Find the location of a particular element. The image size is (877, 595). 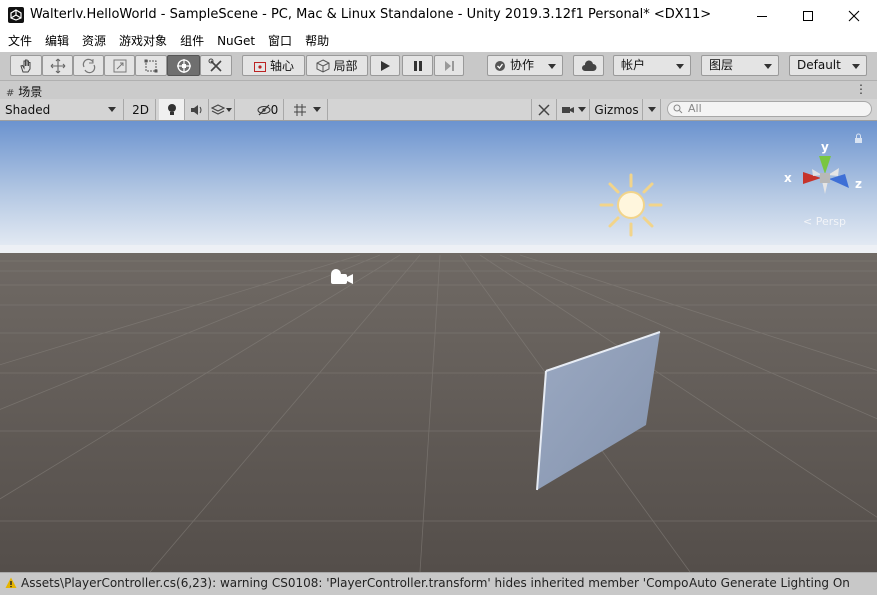

collab-label: 协作 is located at coordinates (522, 65).